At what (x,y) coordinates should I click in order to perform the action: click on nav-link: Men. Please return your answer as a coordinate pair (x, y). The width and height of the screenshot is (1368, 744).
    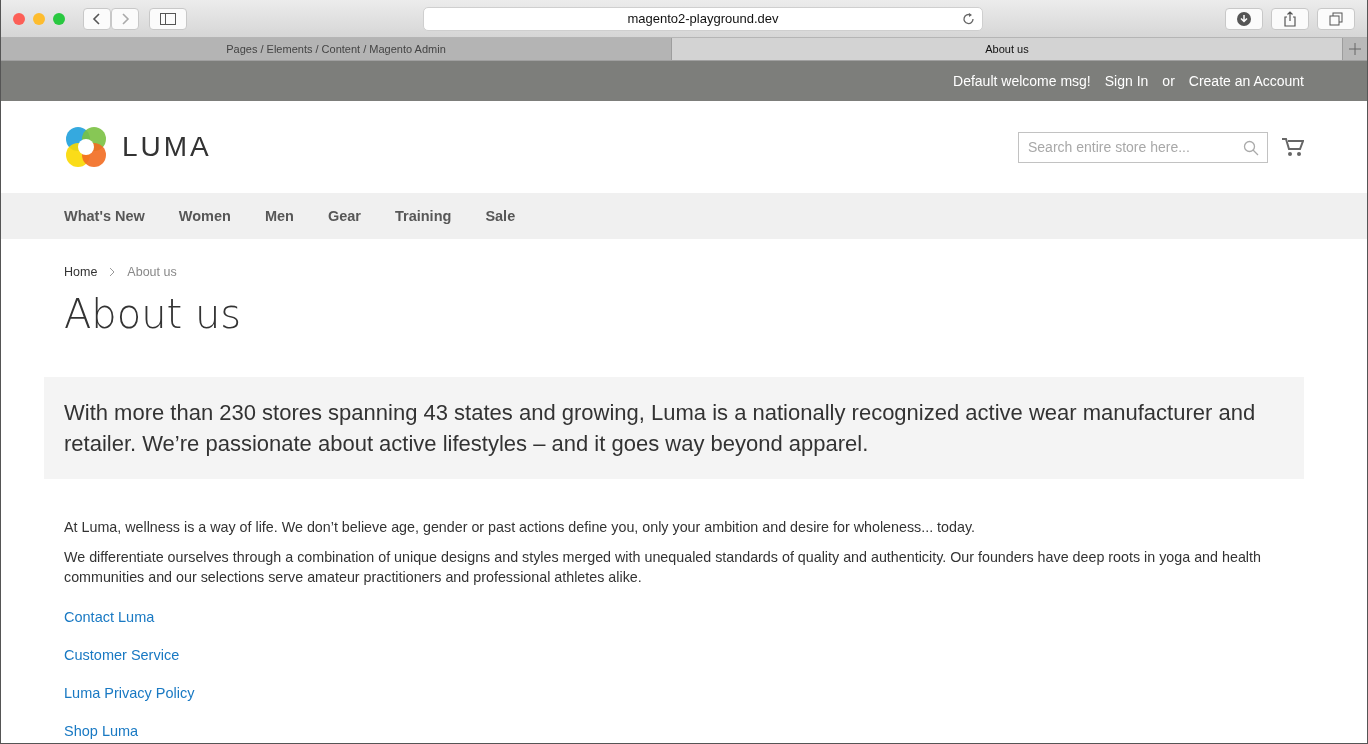
    Looking at the image, I should click on (279, 216).